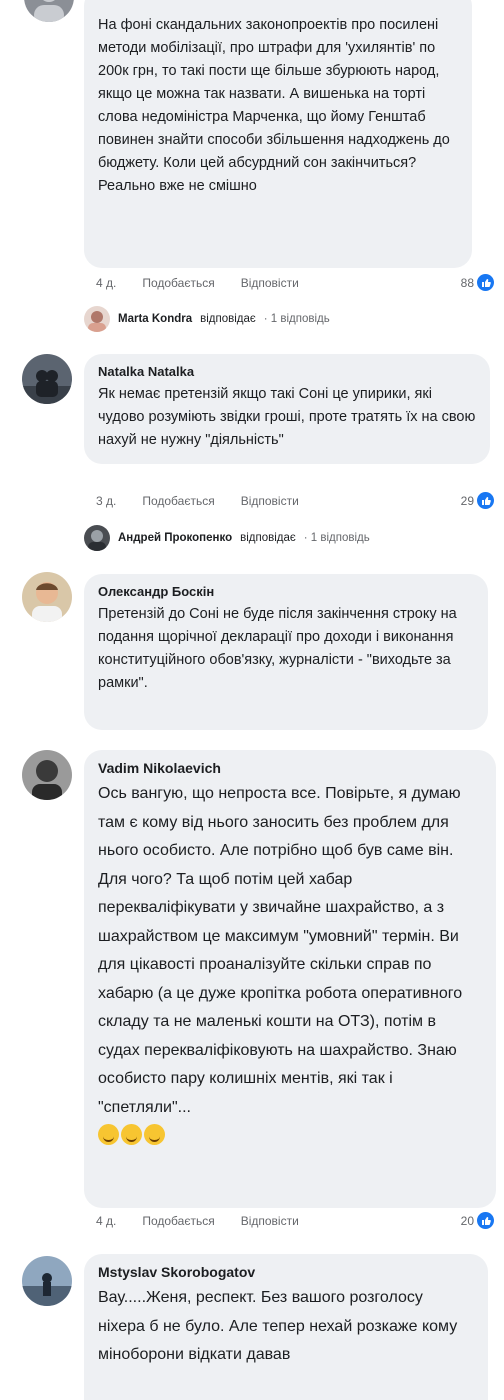 The image size is (504, 1400). What do you see at coordinates (290, 768) in the screenshot?
I see `comment-author: Vadim Nikolaevich` at bounding box center [290, 768].